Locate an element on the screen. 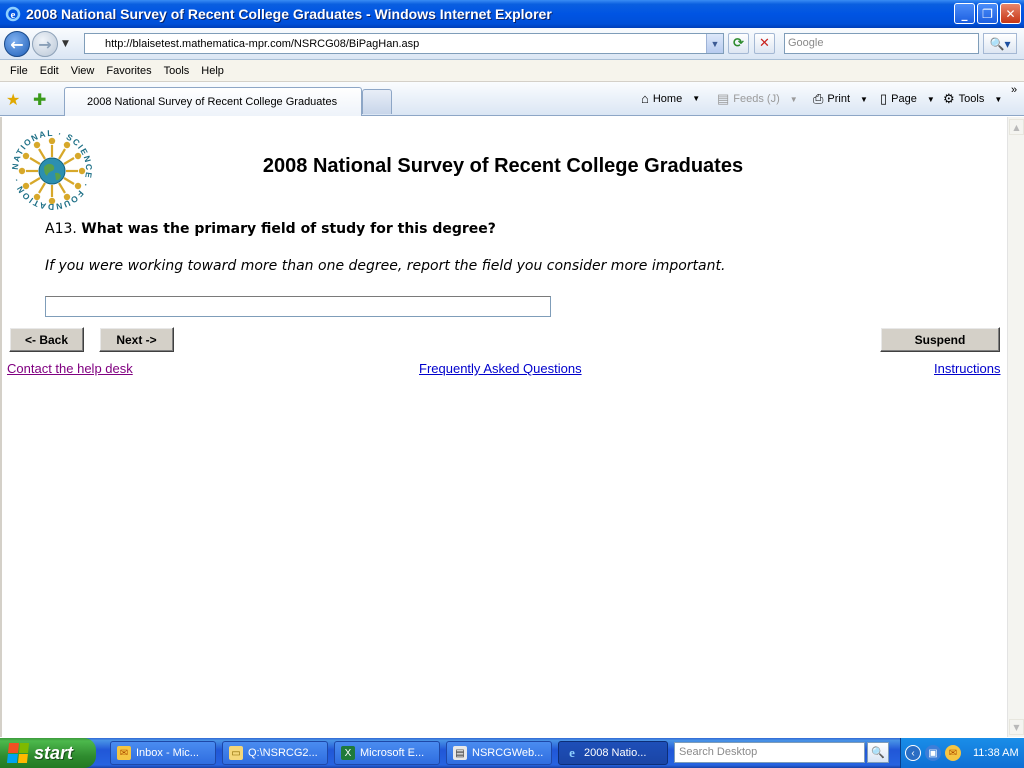  menu-help: Help is located at coordinates (212, 71).